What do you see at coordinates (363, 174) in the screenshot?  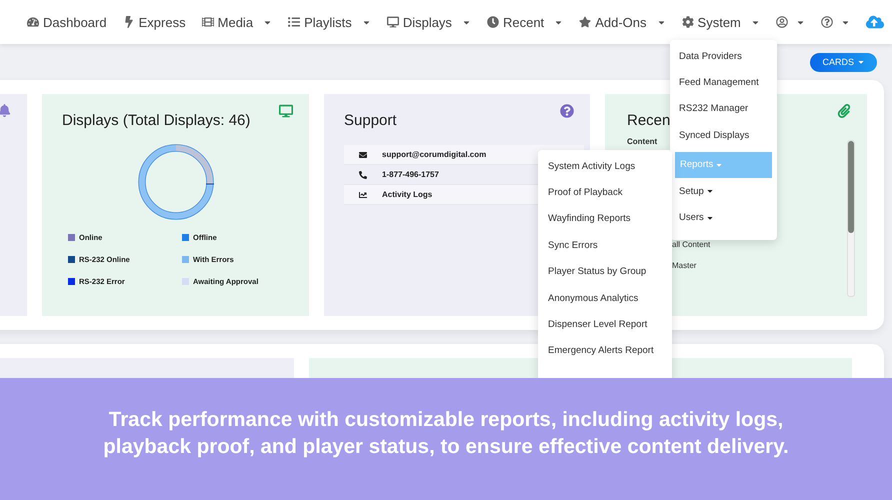 I see `phone-icon` at bounding box center [363, 174].